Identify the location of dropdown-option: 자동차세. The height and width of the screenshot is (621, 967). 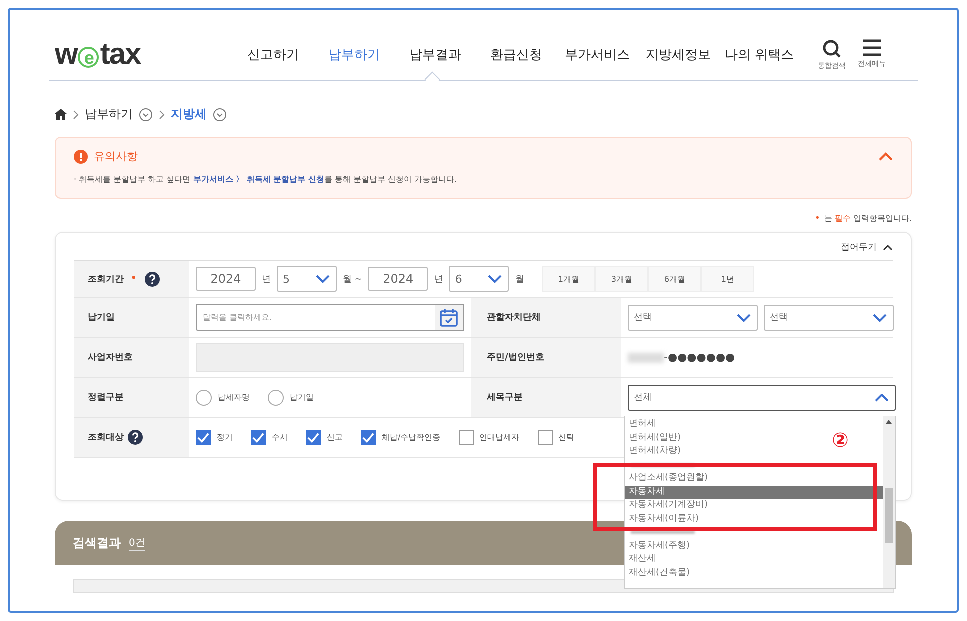
(754, 492).